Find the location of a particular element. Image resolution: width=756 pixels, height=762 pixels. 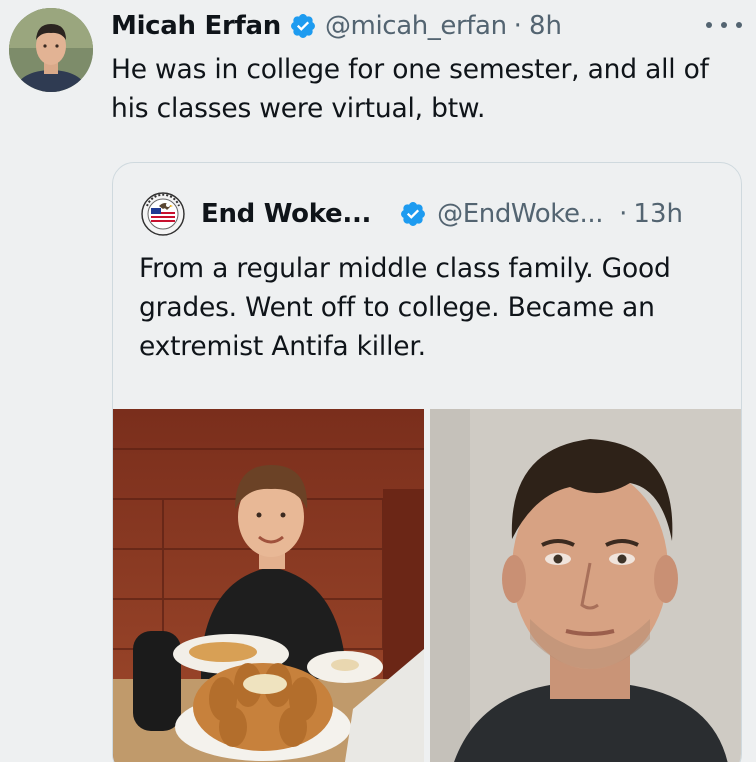

author-display-name: Micah Erfan is located at coordinates (196, 26).